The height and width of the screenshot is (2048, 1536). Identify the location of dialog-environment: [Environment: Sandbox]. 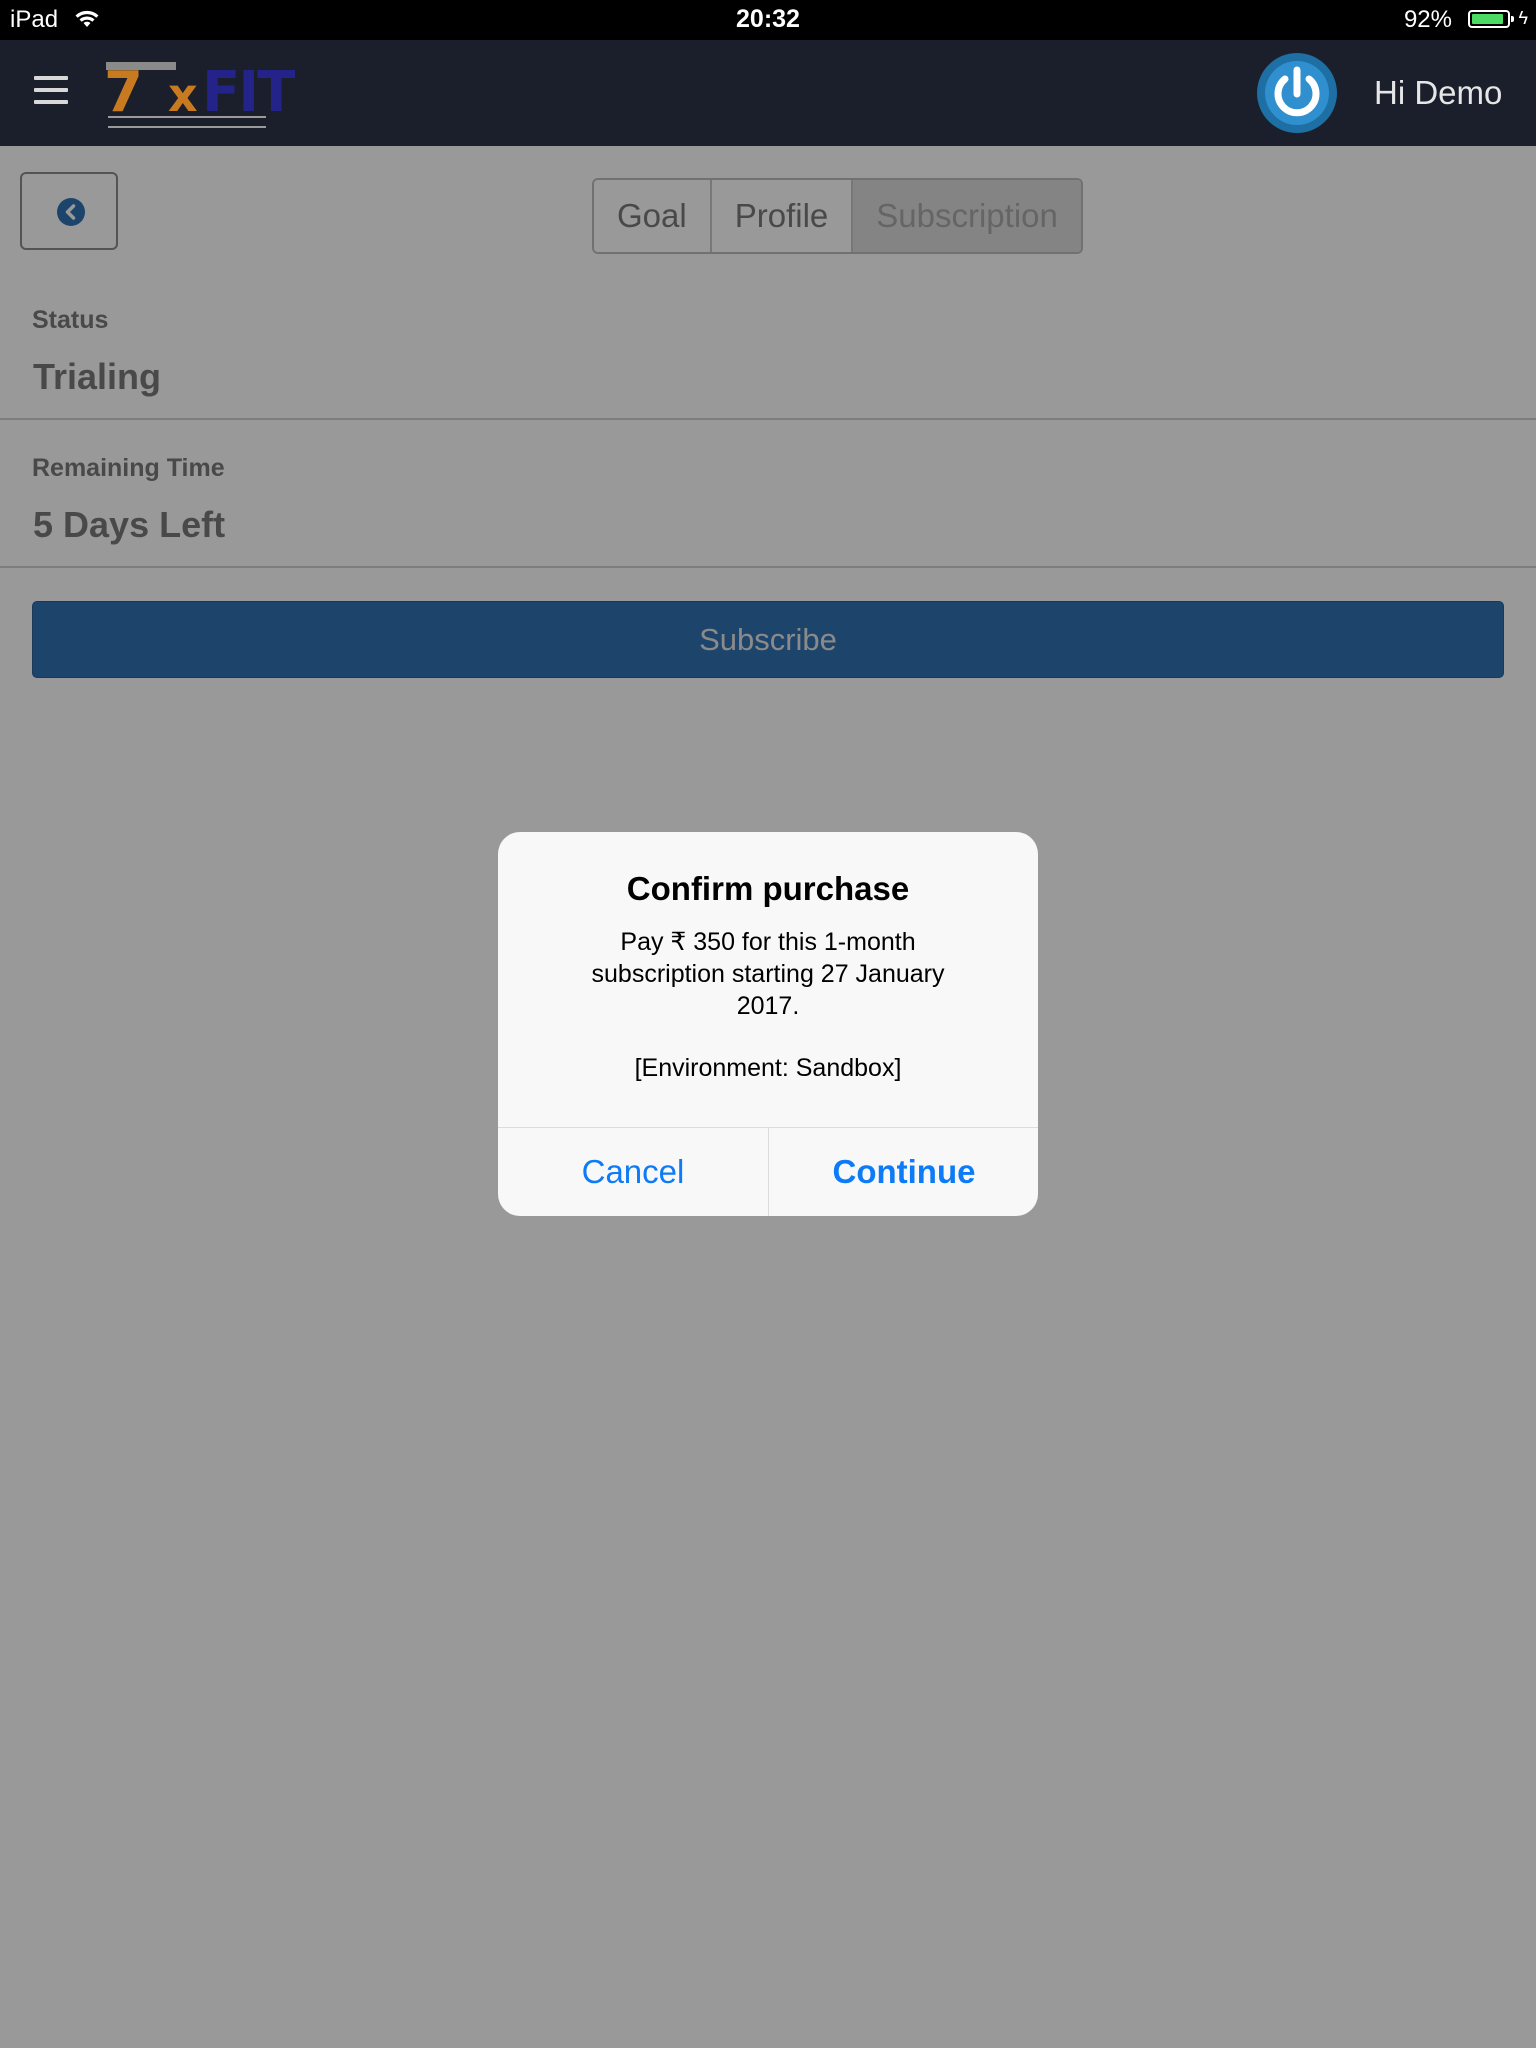
(768, 1068).